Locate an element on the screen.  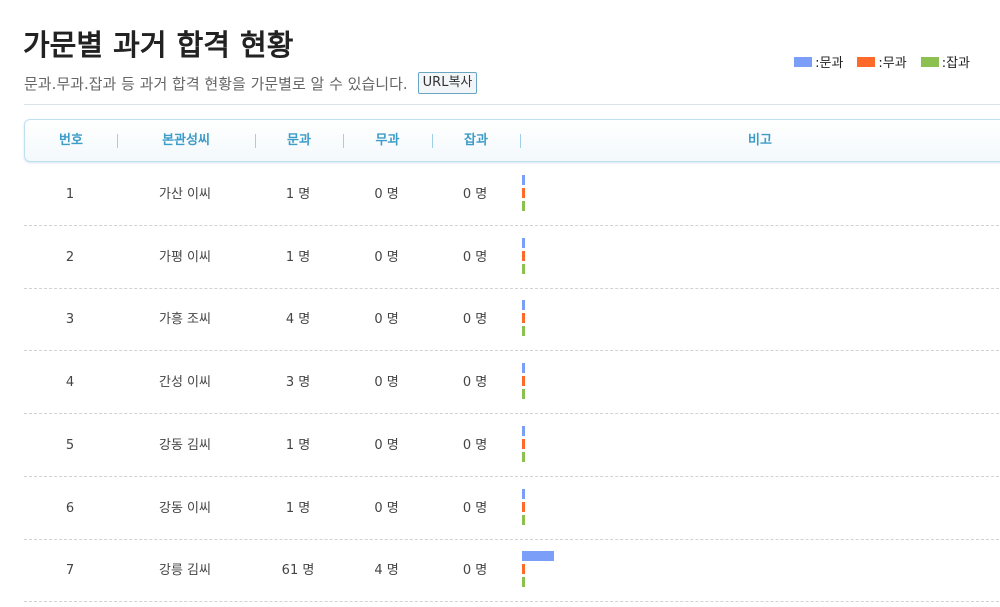
cell-clan: 강동 김씨 is located at coordinates (185, 445).